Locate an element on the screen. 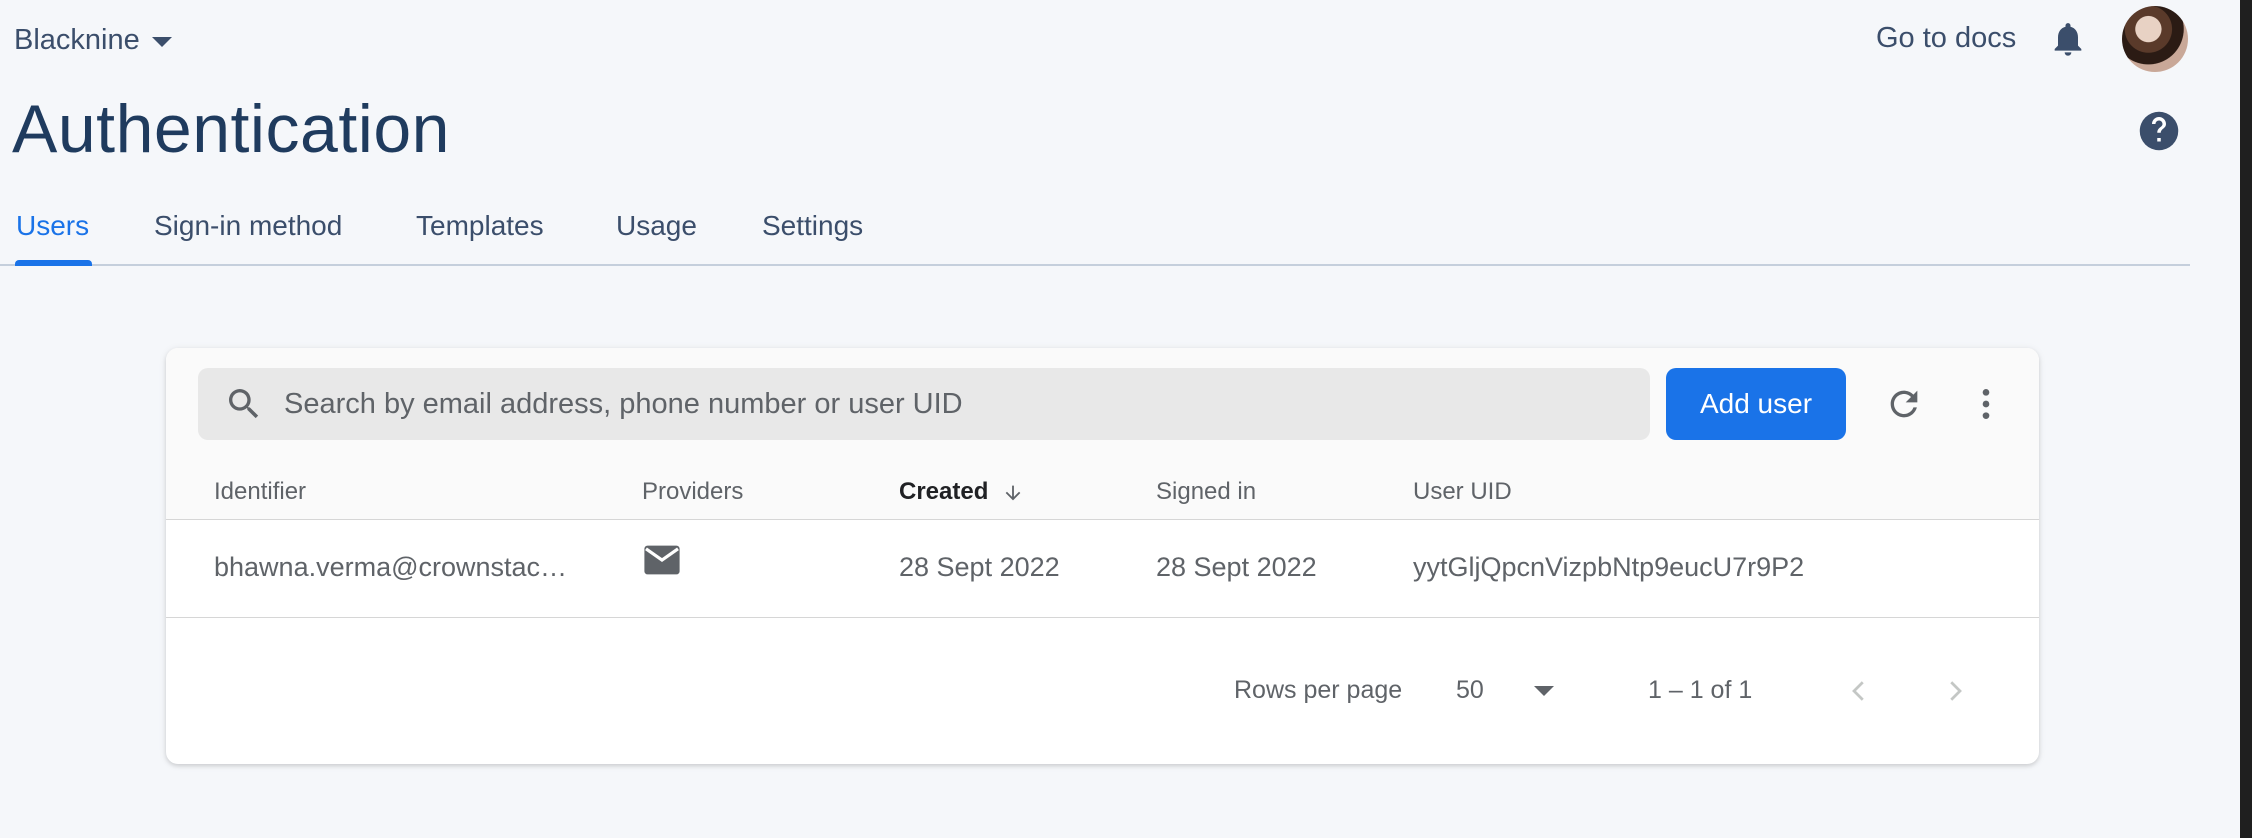  tab-users: Users is located at coordinates (52, 238).